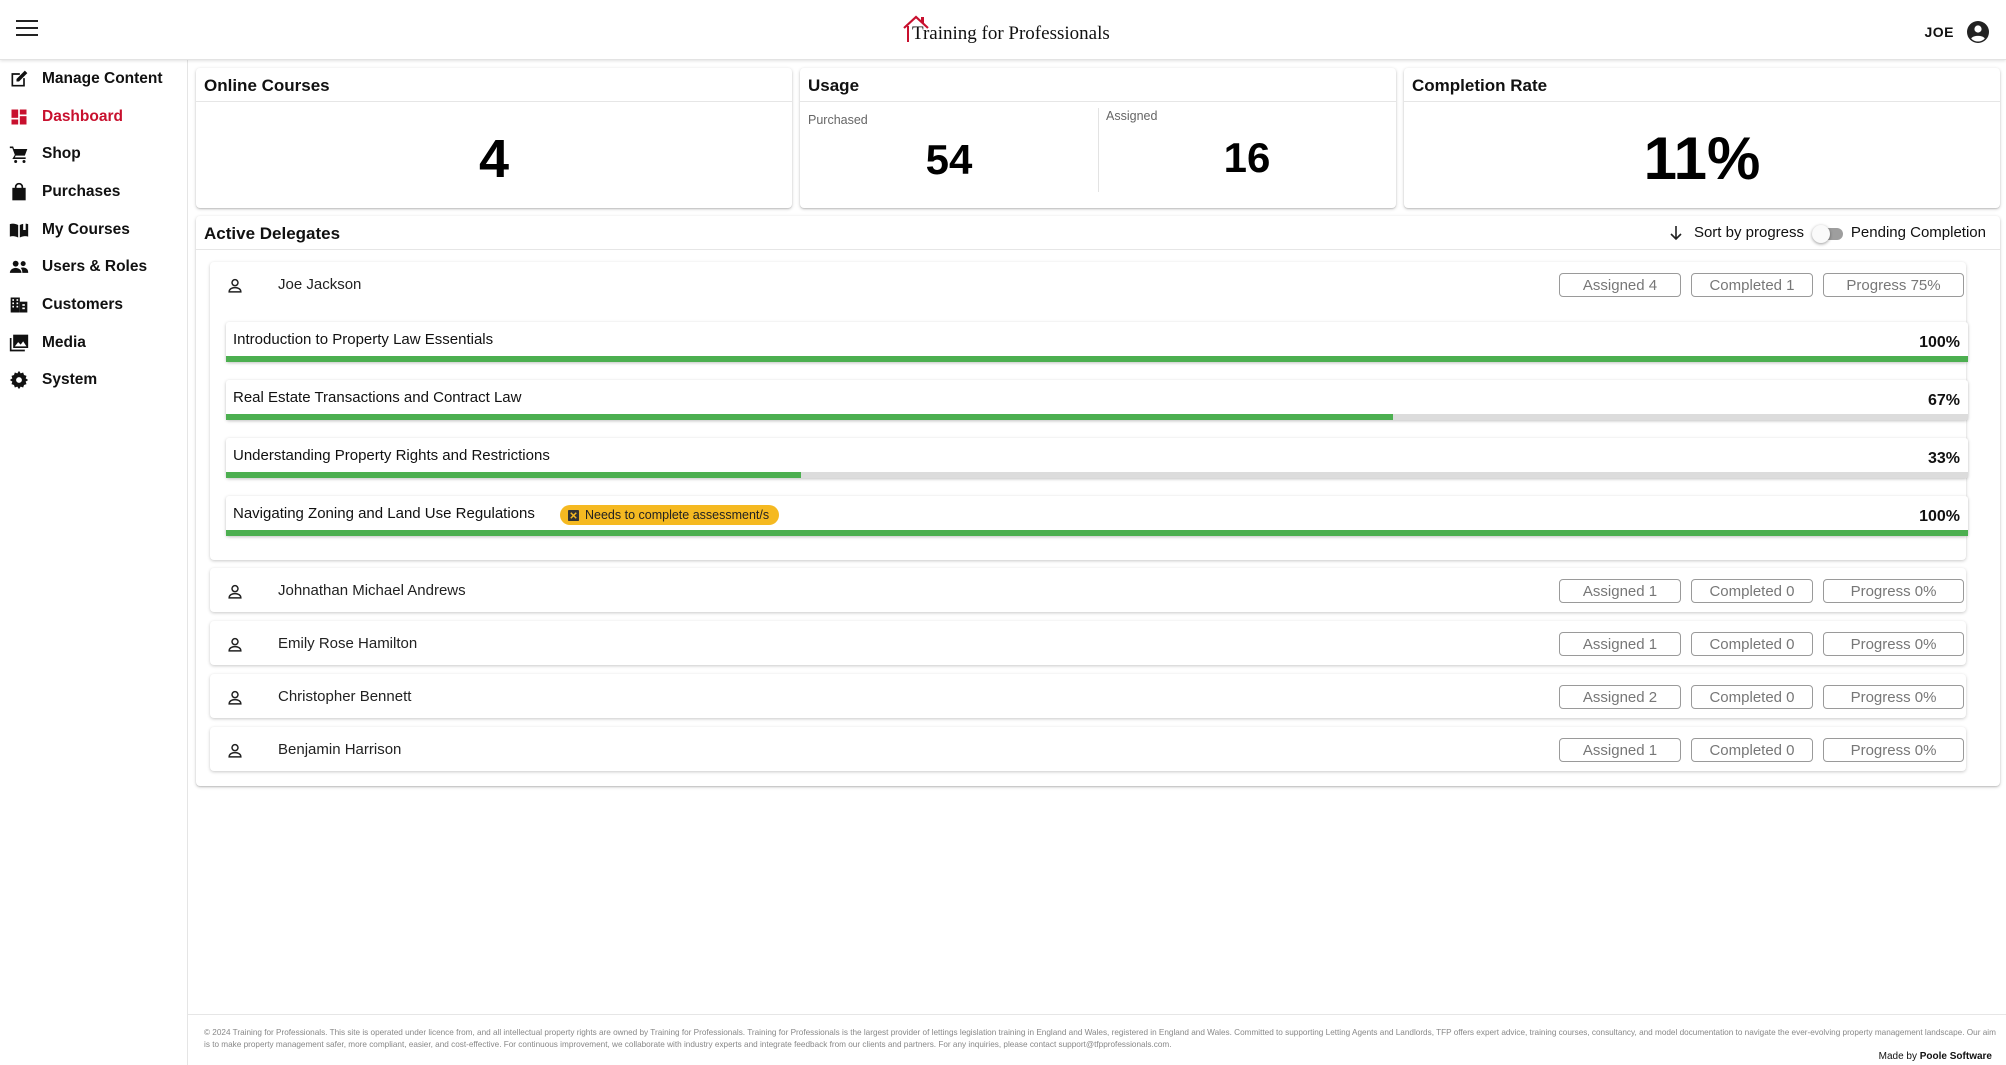 The height and width of the screenshot is (1065, 2006). I want to click on made-by: Made by Poole Software, so click(1935, 1056).